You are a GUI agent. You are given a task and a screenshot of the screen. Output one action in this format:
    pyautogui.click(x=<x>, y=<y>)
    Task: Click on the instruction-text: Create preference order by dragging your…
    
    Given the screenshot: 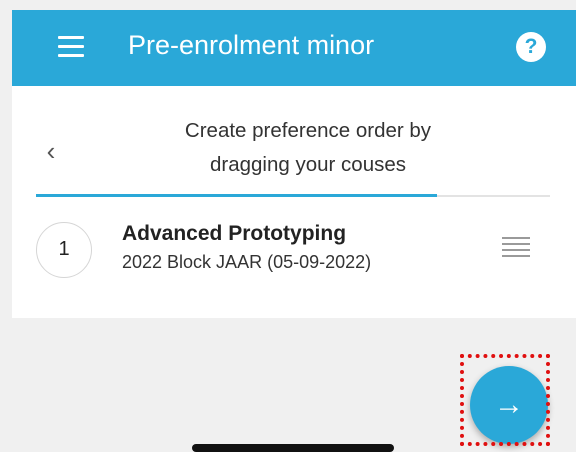 What is the action you would take?
    pyautogui.click(x=308, y=148)
    